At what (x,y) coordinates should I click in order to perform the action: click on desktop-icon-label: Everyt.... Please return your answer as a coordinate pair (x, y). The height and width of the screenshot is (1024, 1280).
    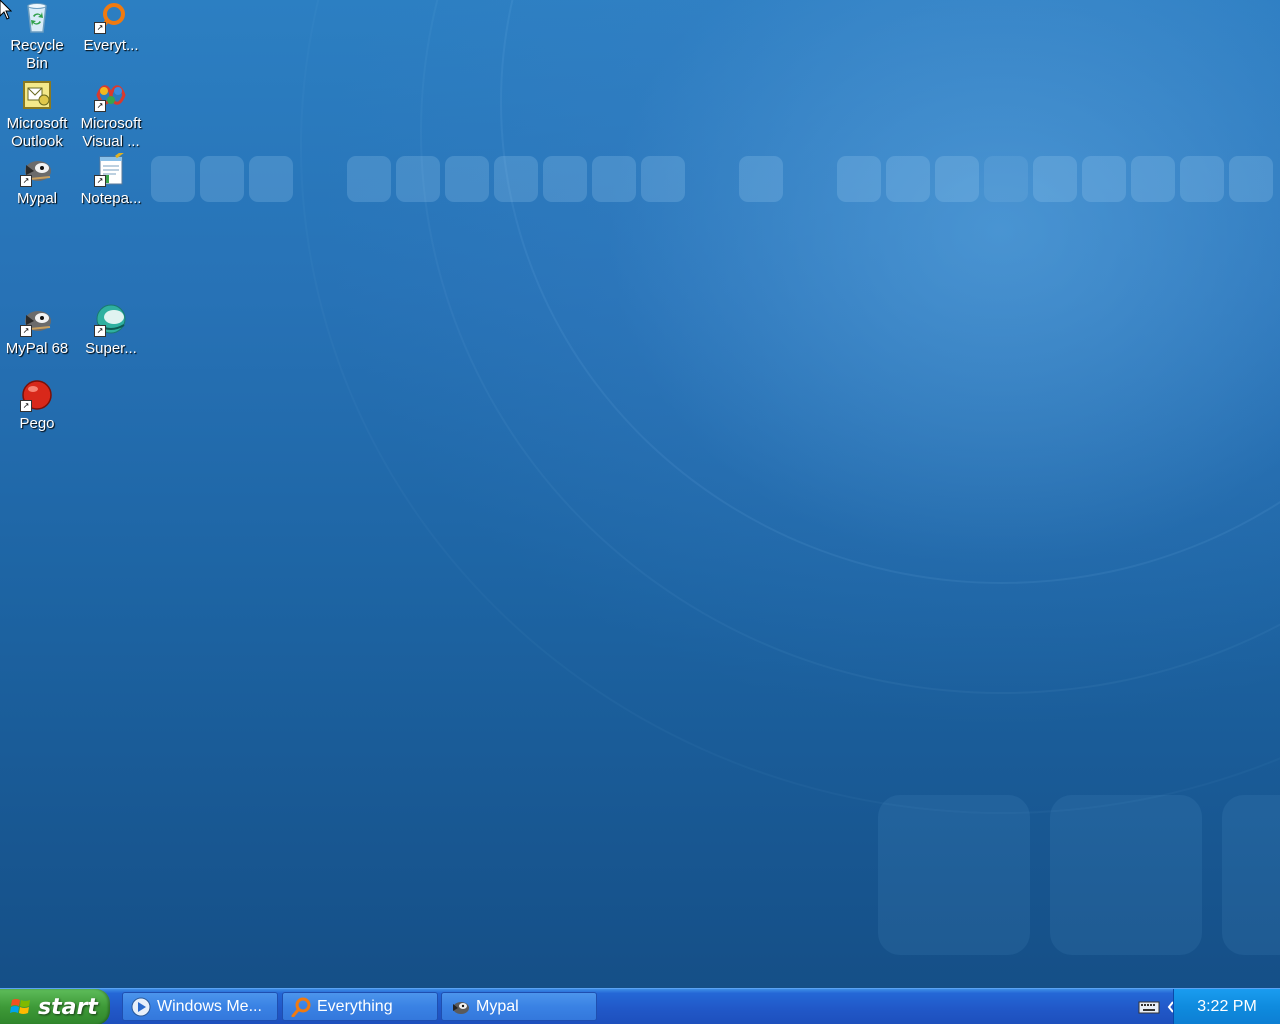
    Looking at the image, I should click on (111, 45).